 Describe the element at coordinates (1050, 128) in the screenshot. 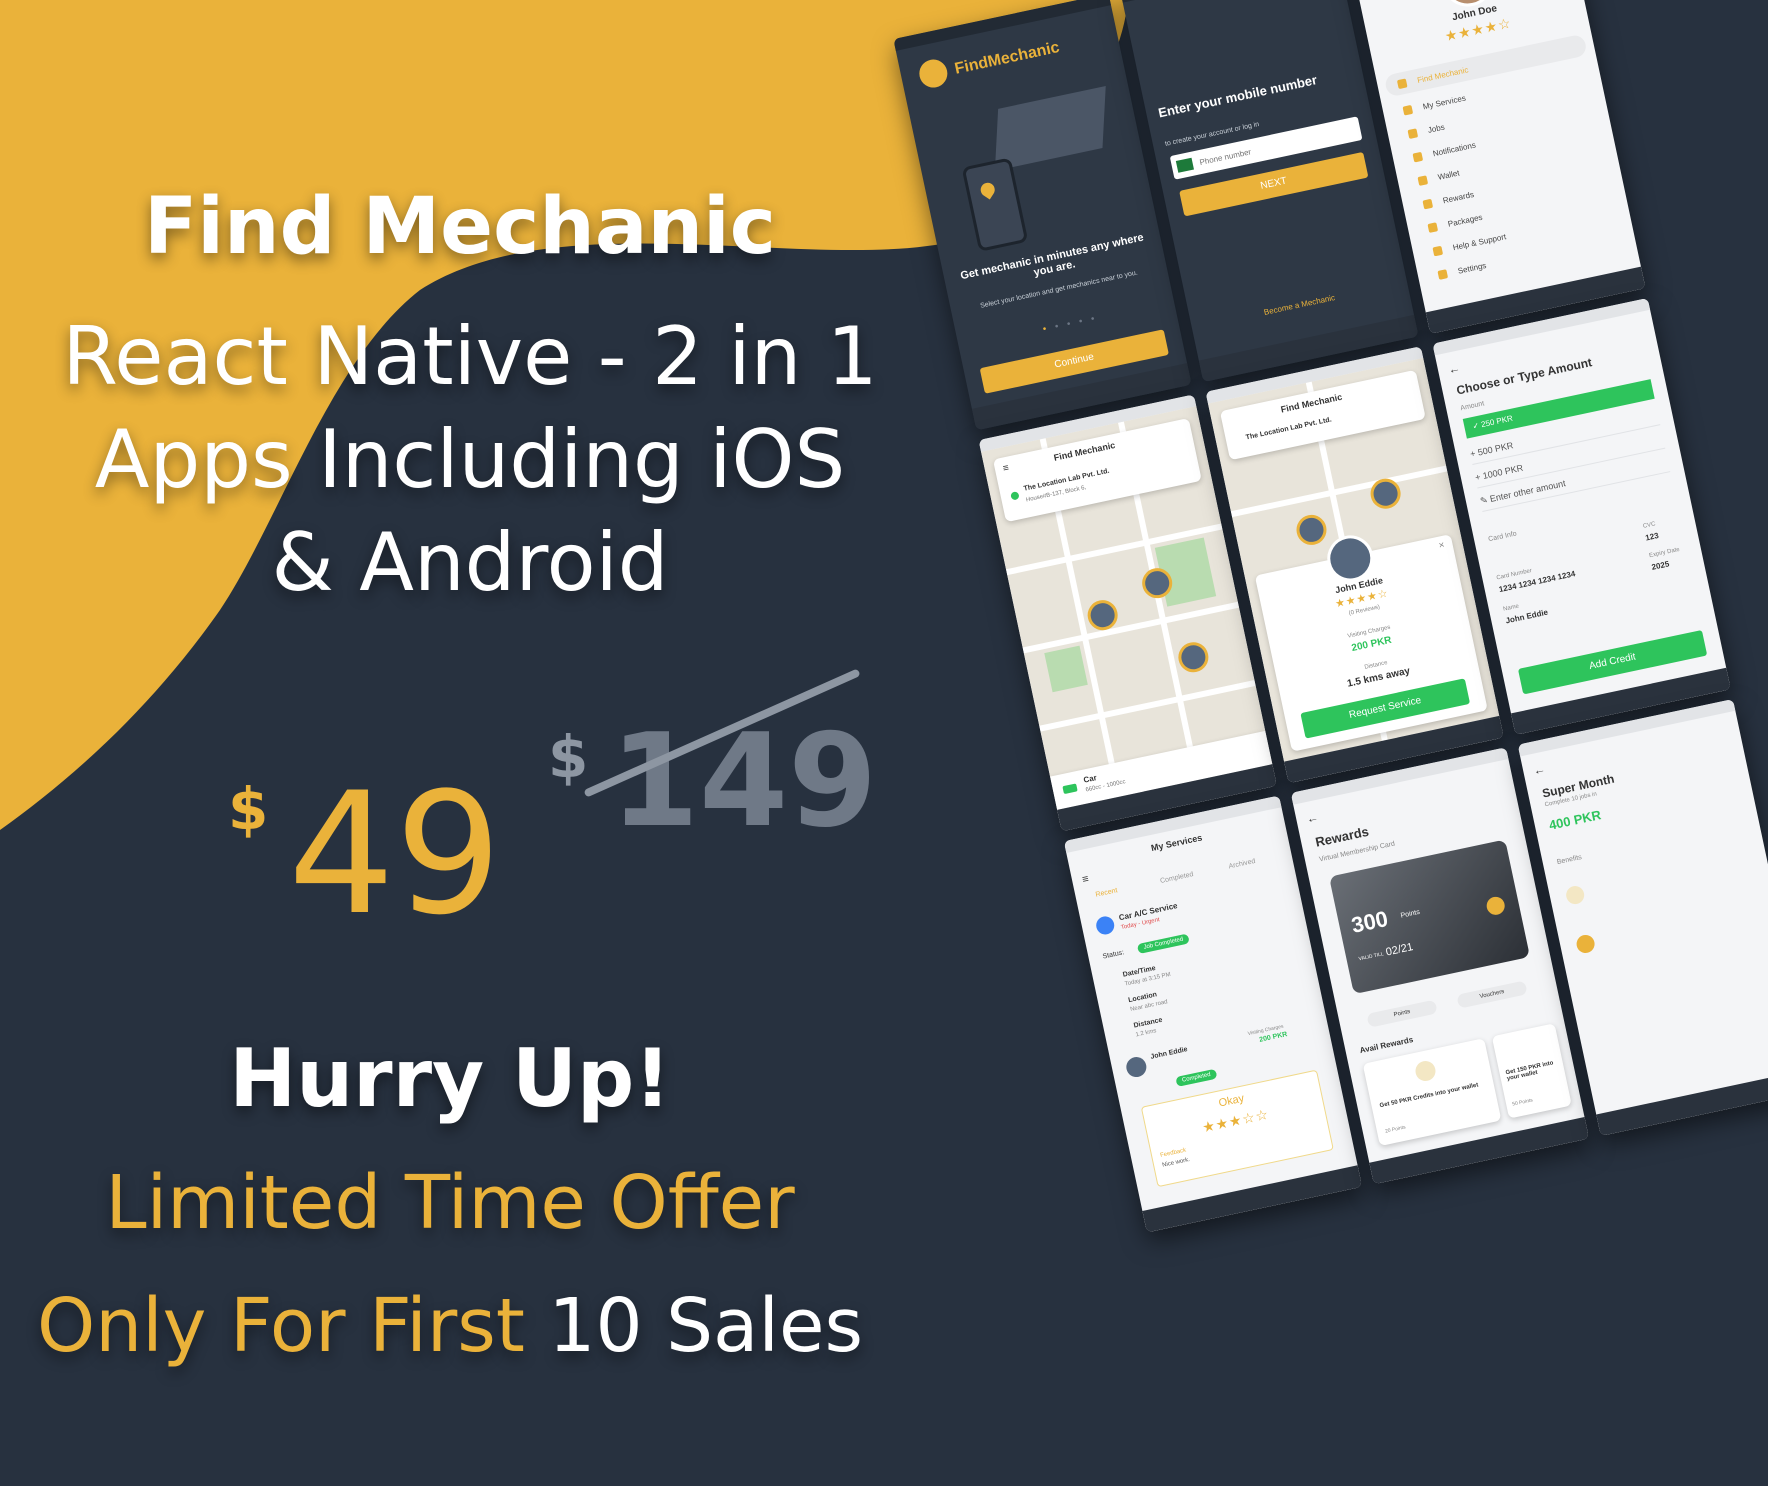

I see `map-illustration-icon` at that location.